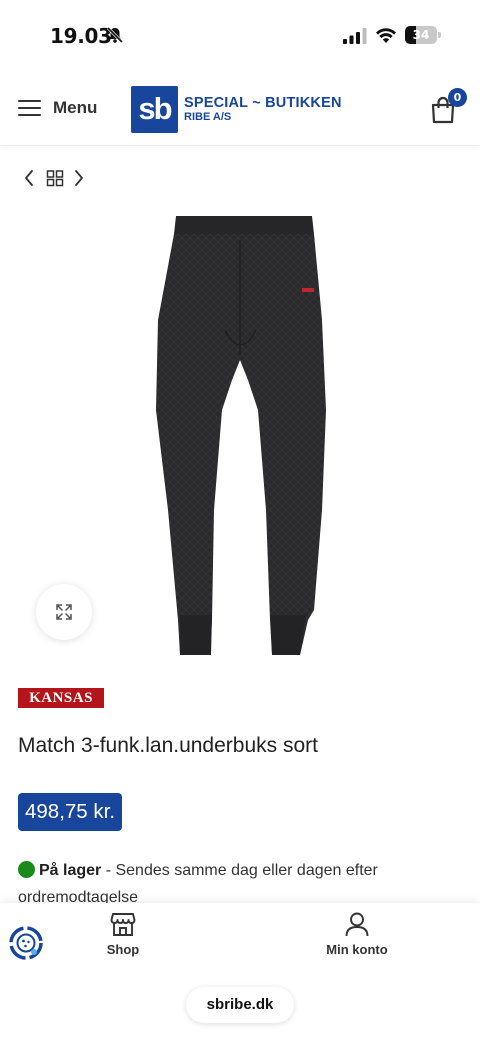 The image size is (480, 1041). I want to click on site-logo: sb SPECIAL ~ BUTIKKEN RIBE A/S, so click(241, 109).